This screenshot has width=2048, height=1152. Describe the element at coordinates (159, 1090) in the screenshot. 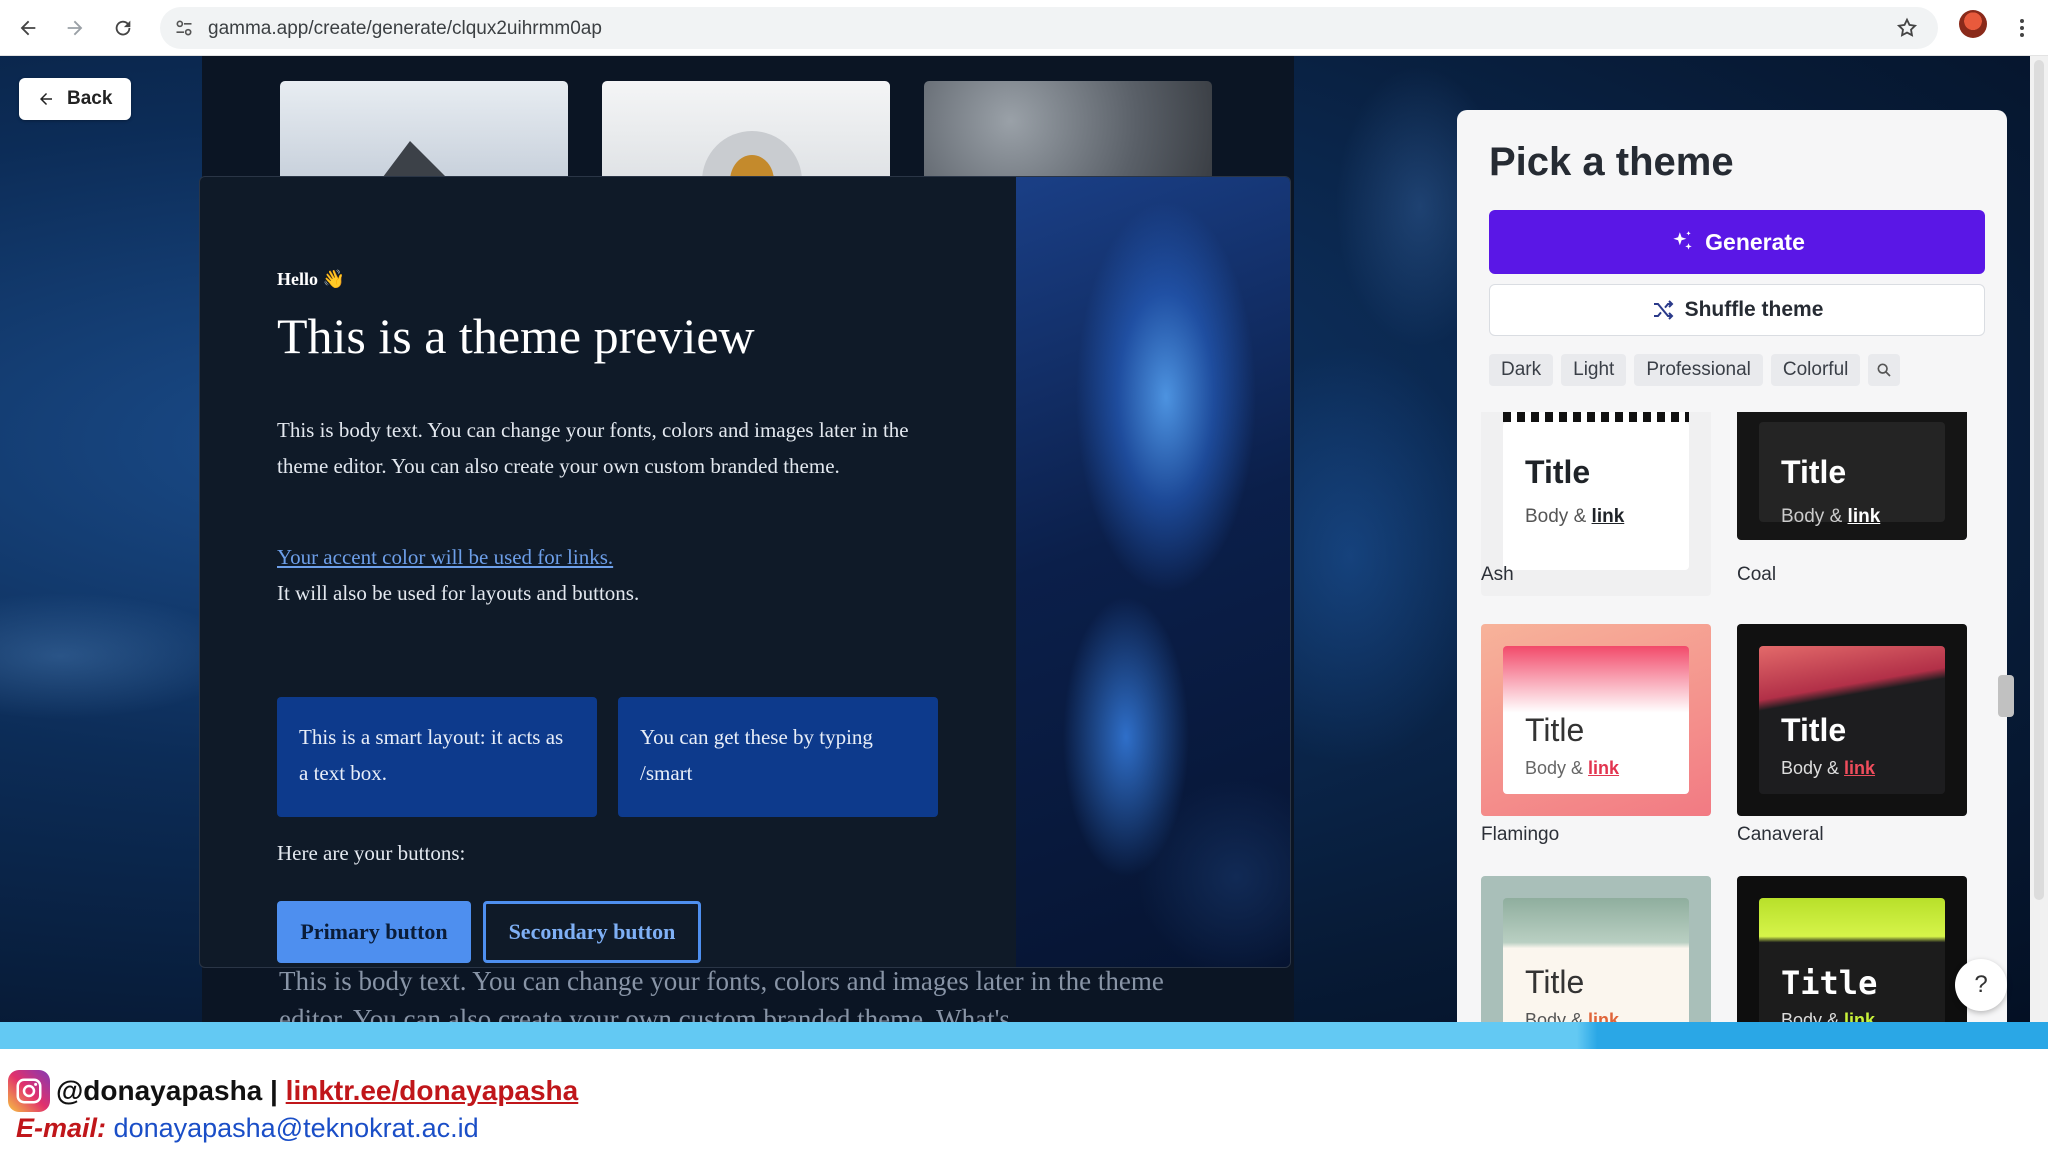

I see `instagram-handle: @donayapasha` at that location.